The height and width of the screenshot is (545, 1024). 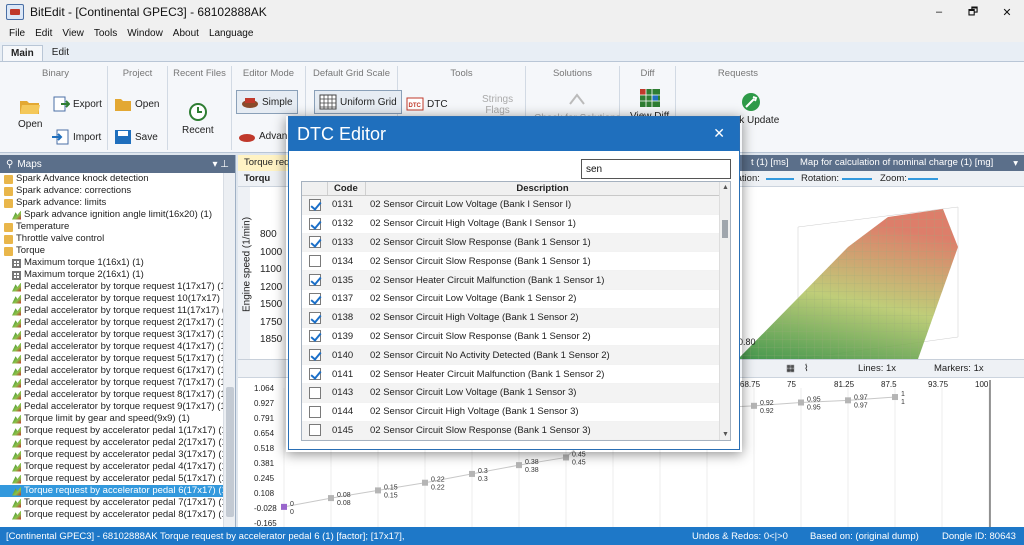 I want to click on close-icon: ✕, so click(x=719, y=133).